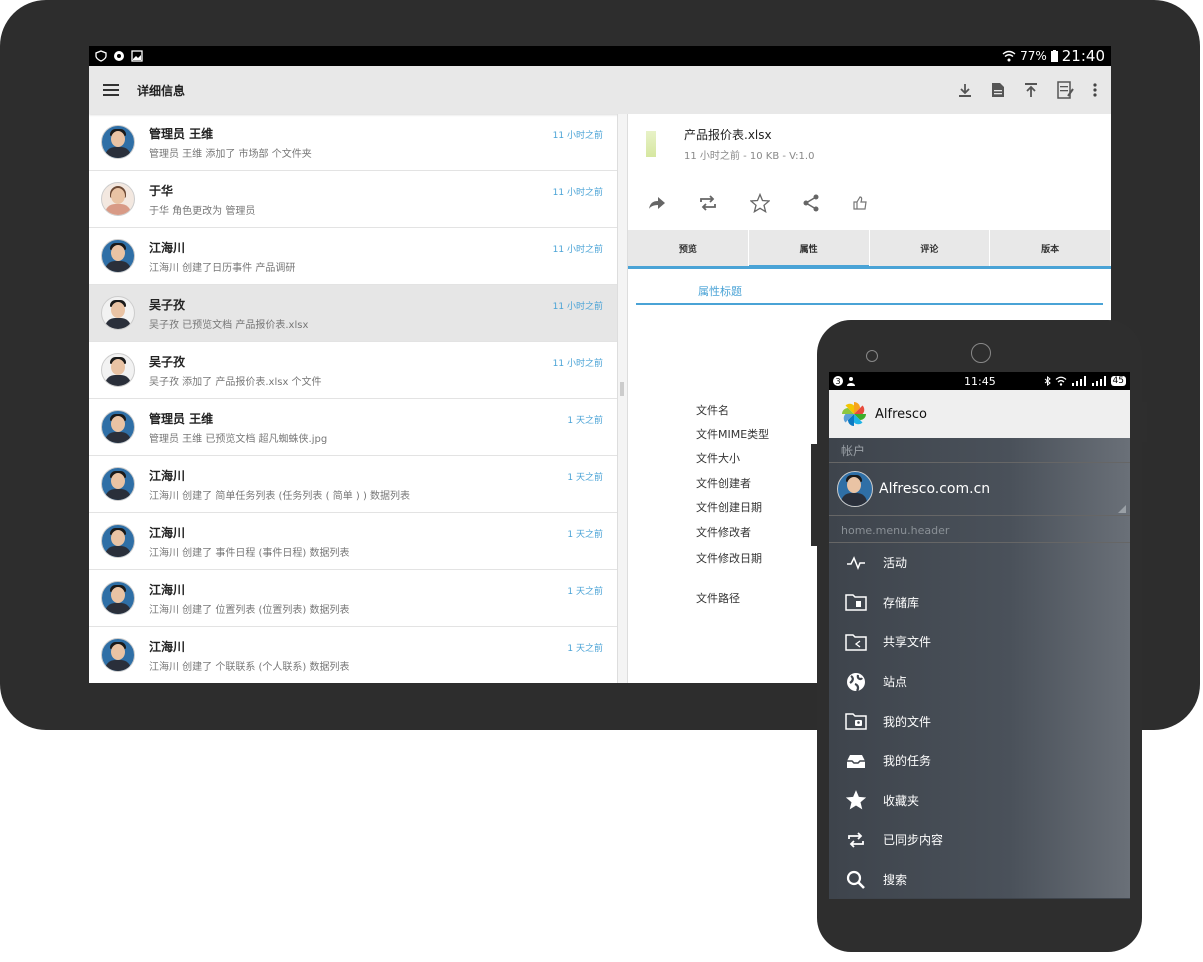 The width and height of the screenshot is (1203, 962). I want to click on activity-item: 吴子孜 吴子孜 添加了 产品报价表.xlsx 个文件 11 小时之前, so click(353, 370).